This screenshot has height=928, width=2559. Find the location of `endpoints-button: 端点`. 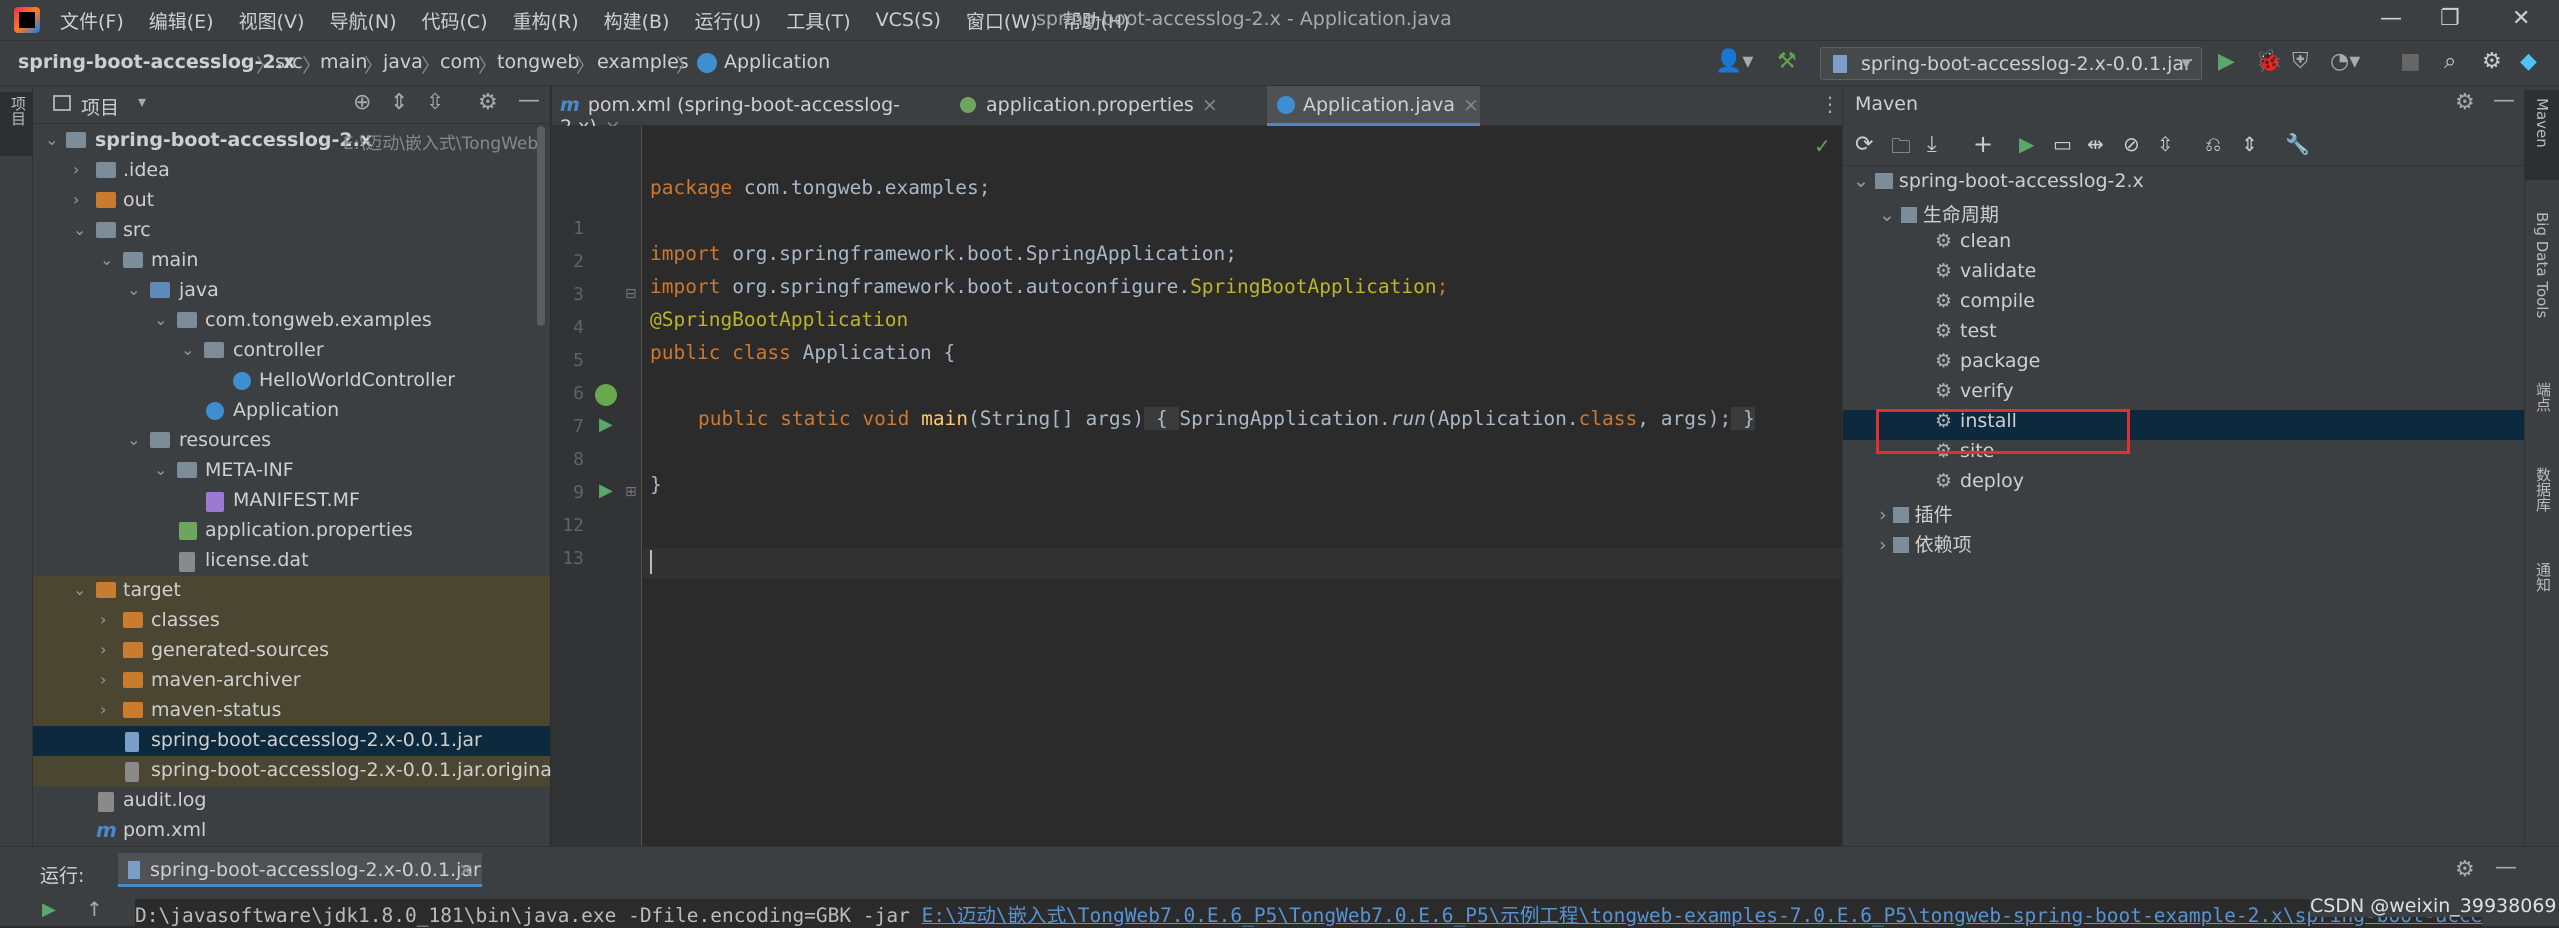

endpoints-button: 端点 is located at coordinates (2542, 411).